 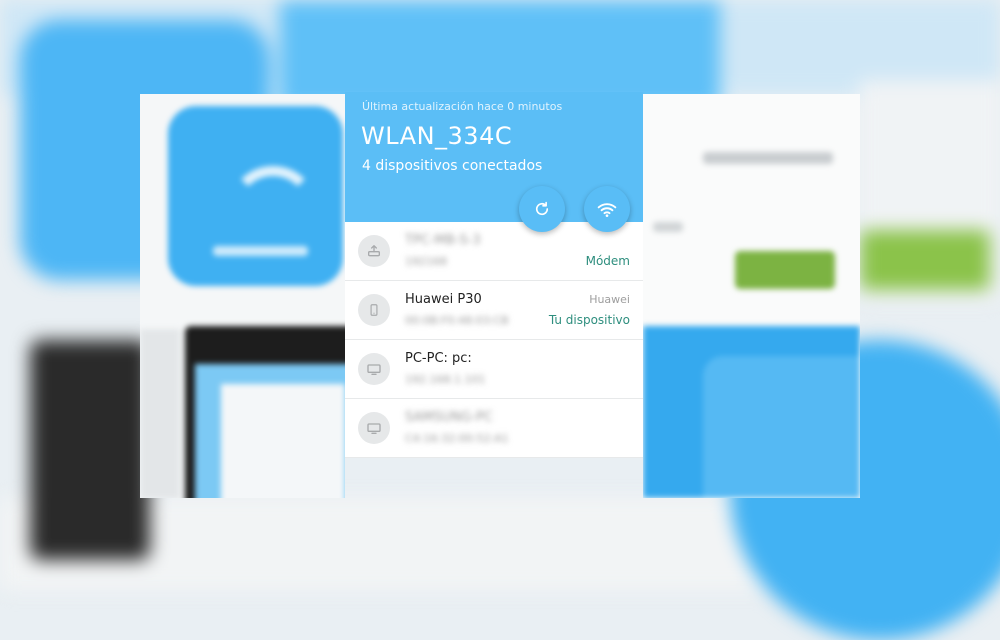 What do you see at coordinates (785, 270) in the screenshot?
I see `install-button` at bounding box center [785, 270].